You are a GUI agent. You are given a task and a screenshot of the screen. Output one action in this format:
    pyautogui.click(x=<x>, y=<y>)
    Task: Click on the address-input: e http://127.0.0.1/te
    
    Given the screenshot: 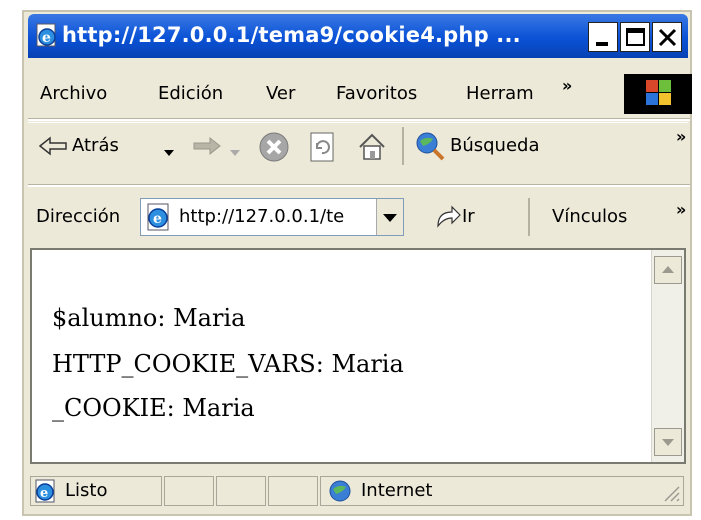 What is the action you would take?
    pyautogui.click(x=272, y=217)
    